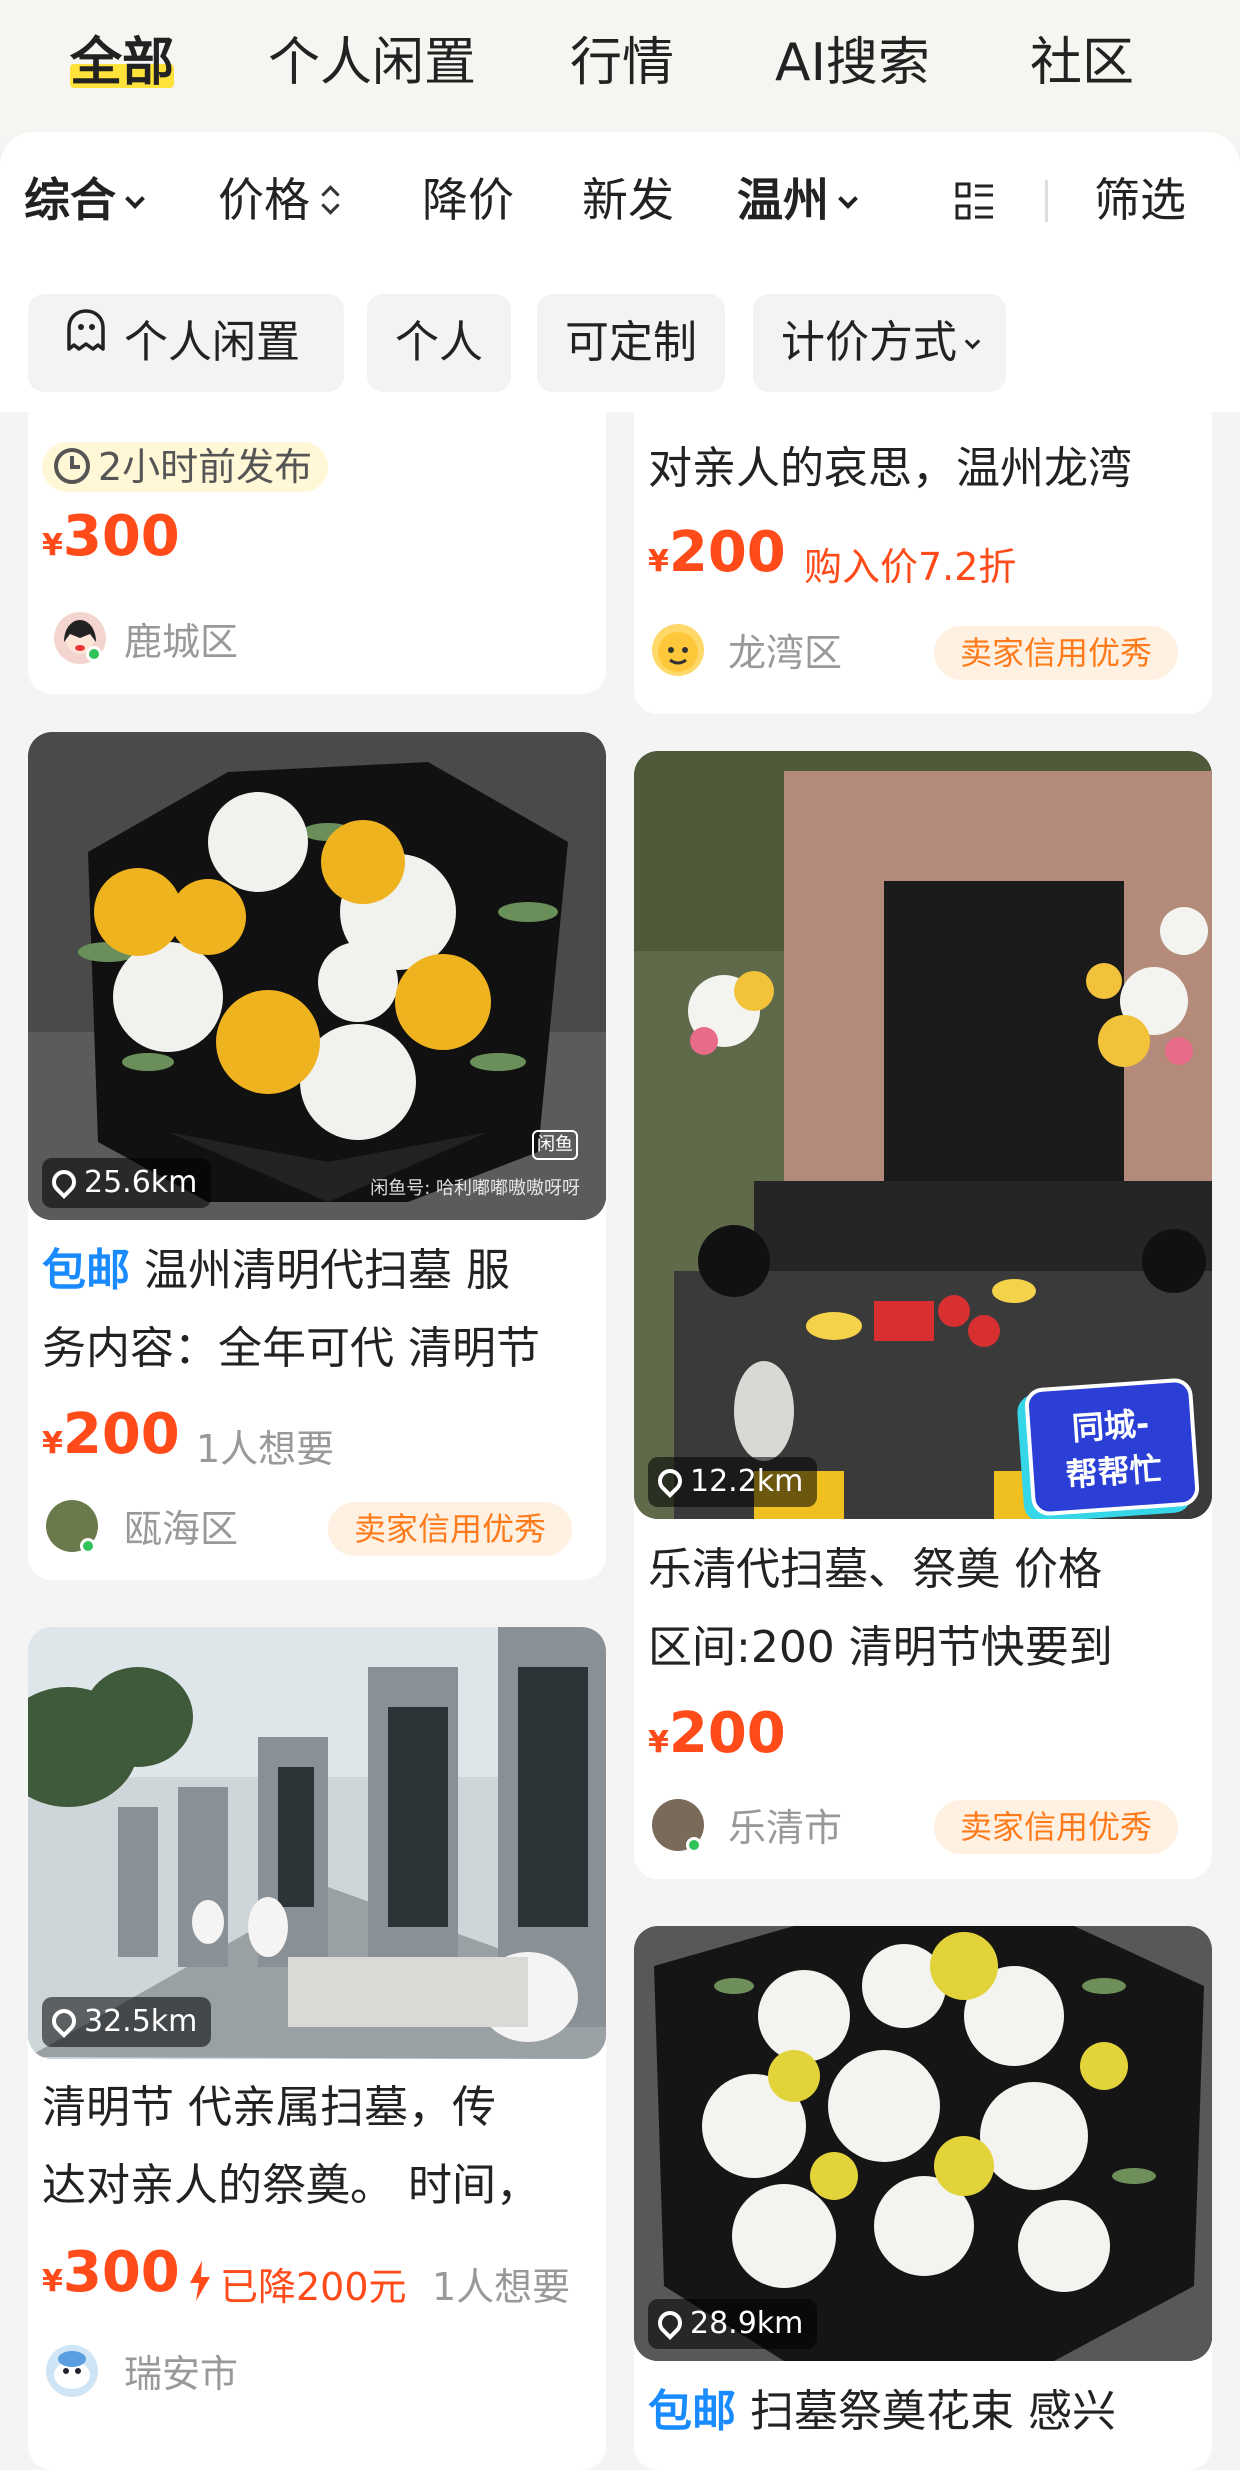  I want to click on price-drop-note: 已降200元, so click(313, 2287).